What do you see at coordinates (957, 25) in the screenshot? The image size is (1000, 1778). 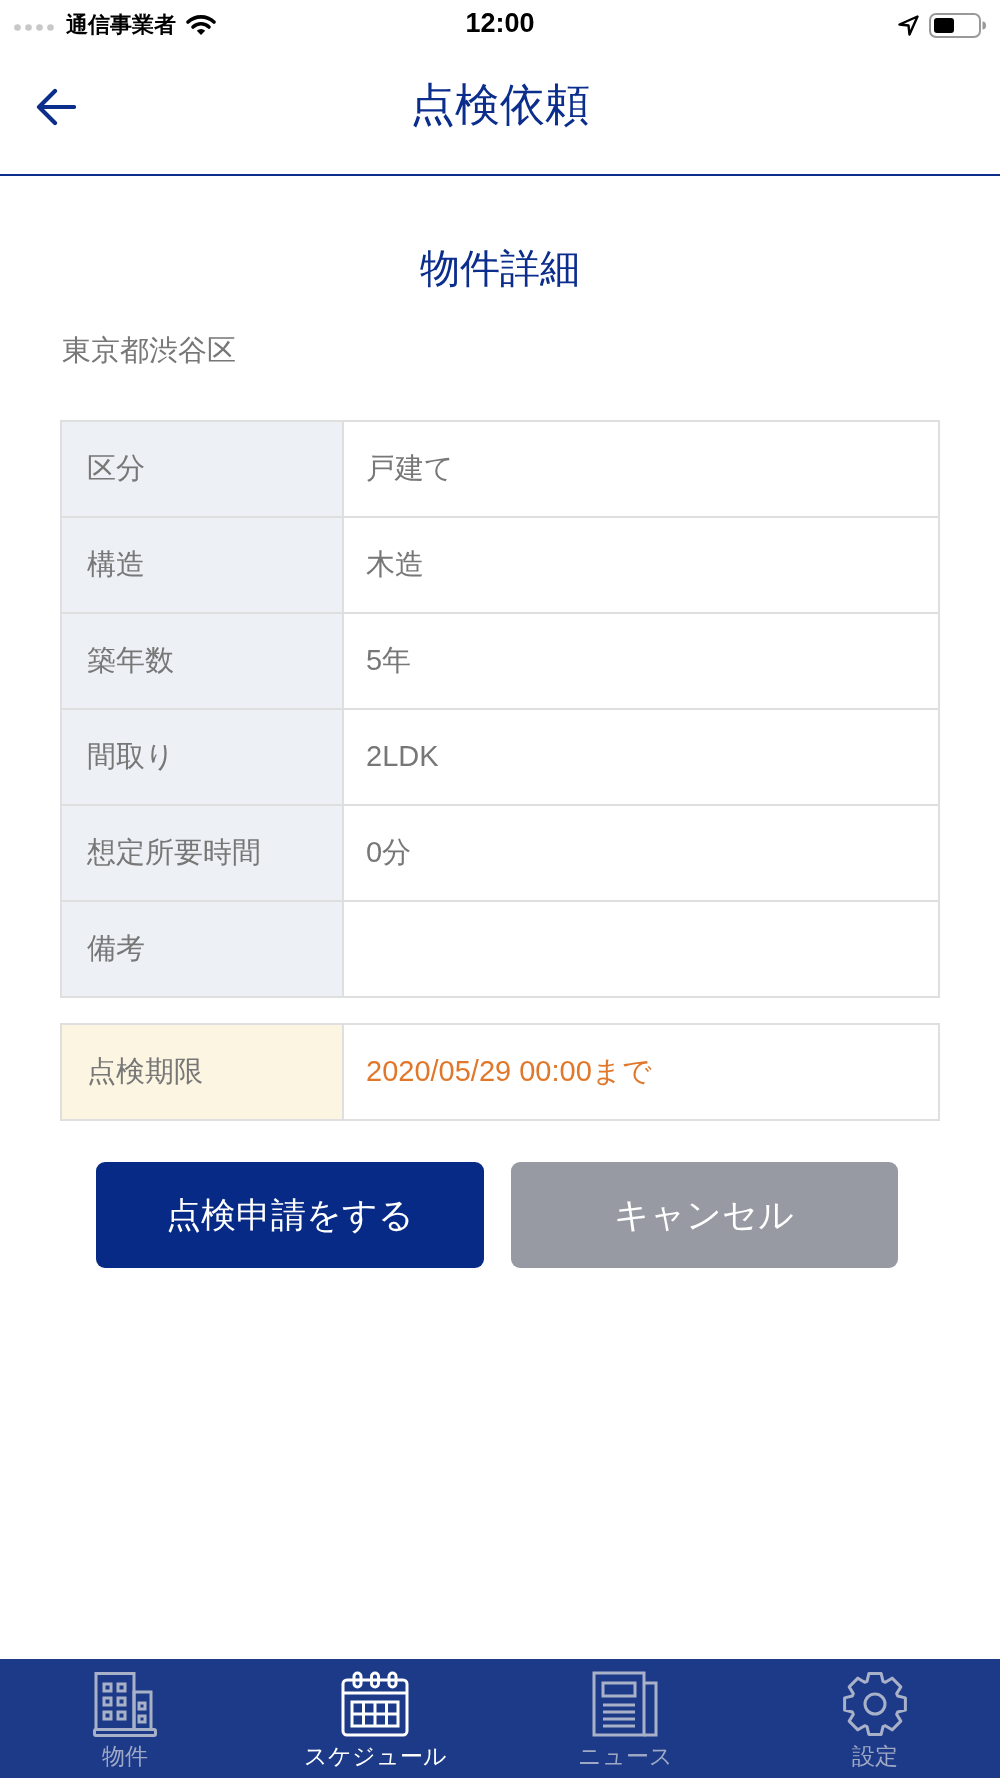 I see `battery-icon` at bounding box center [957, 25].